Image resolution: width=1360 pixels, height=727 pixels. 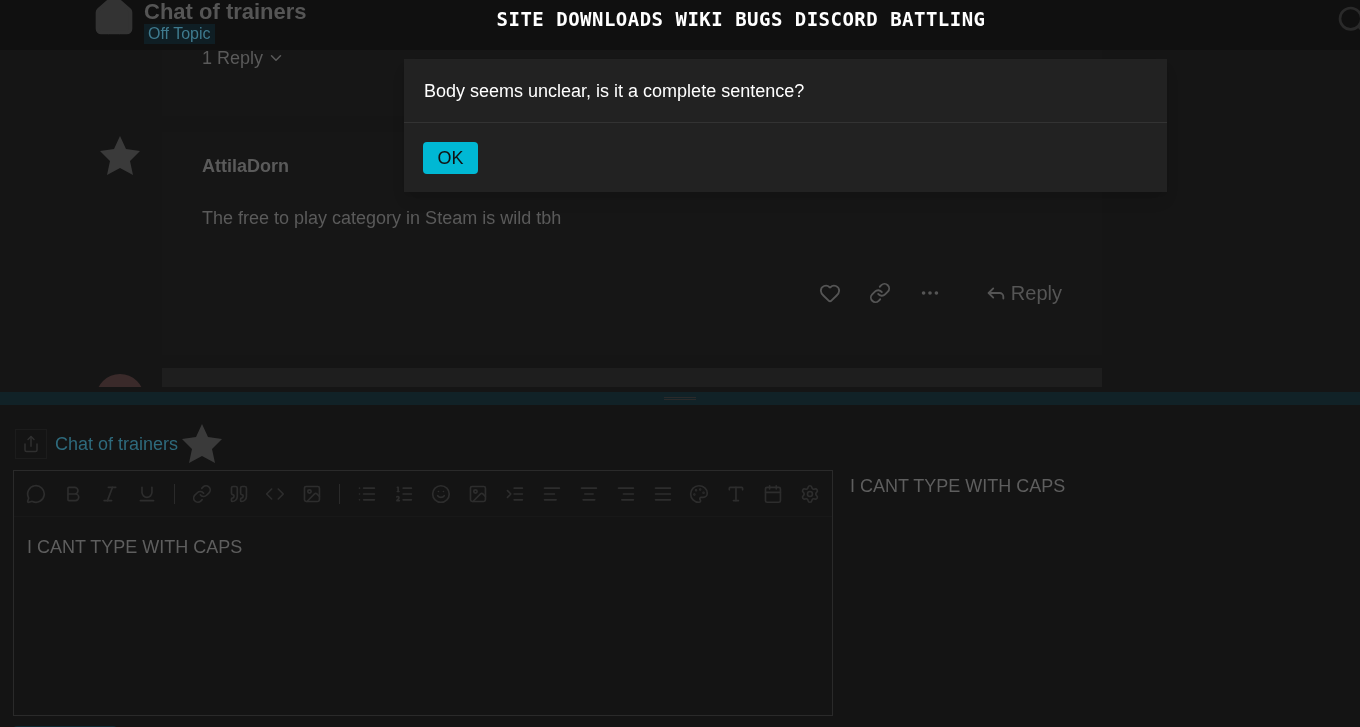 What do you see at coordinates (680, 398) in the screenshot?
I see `resize-bar` at bounding box center [680, 398].